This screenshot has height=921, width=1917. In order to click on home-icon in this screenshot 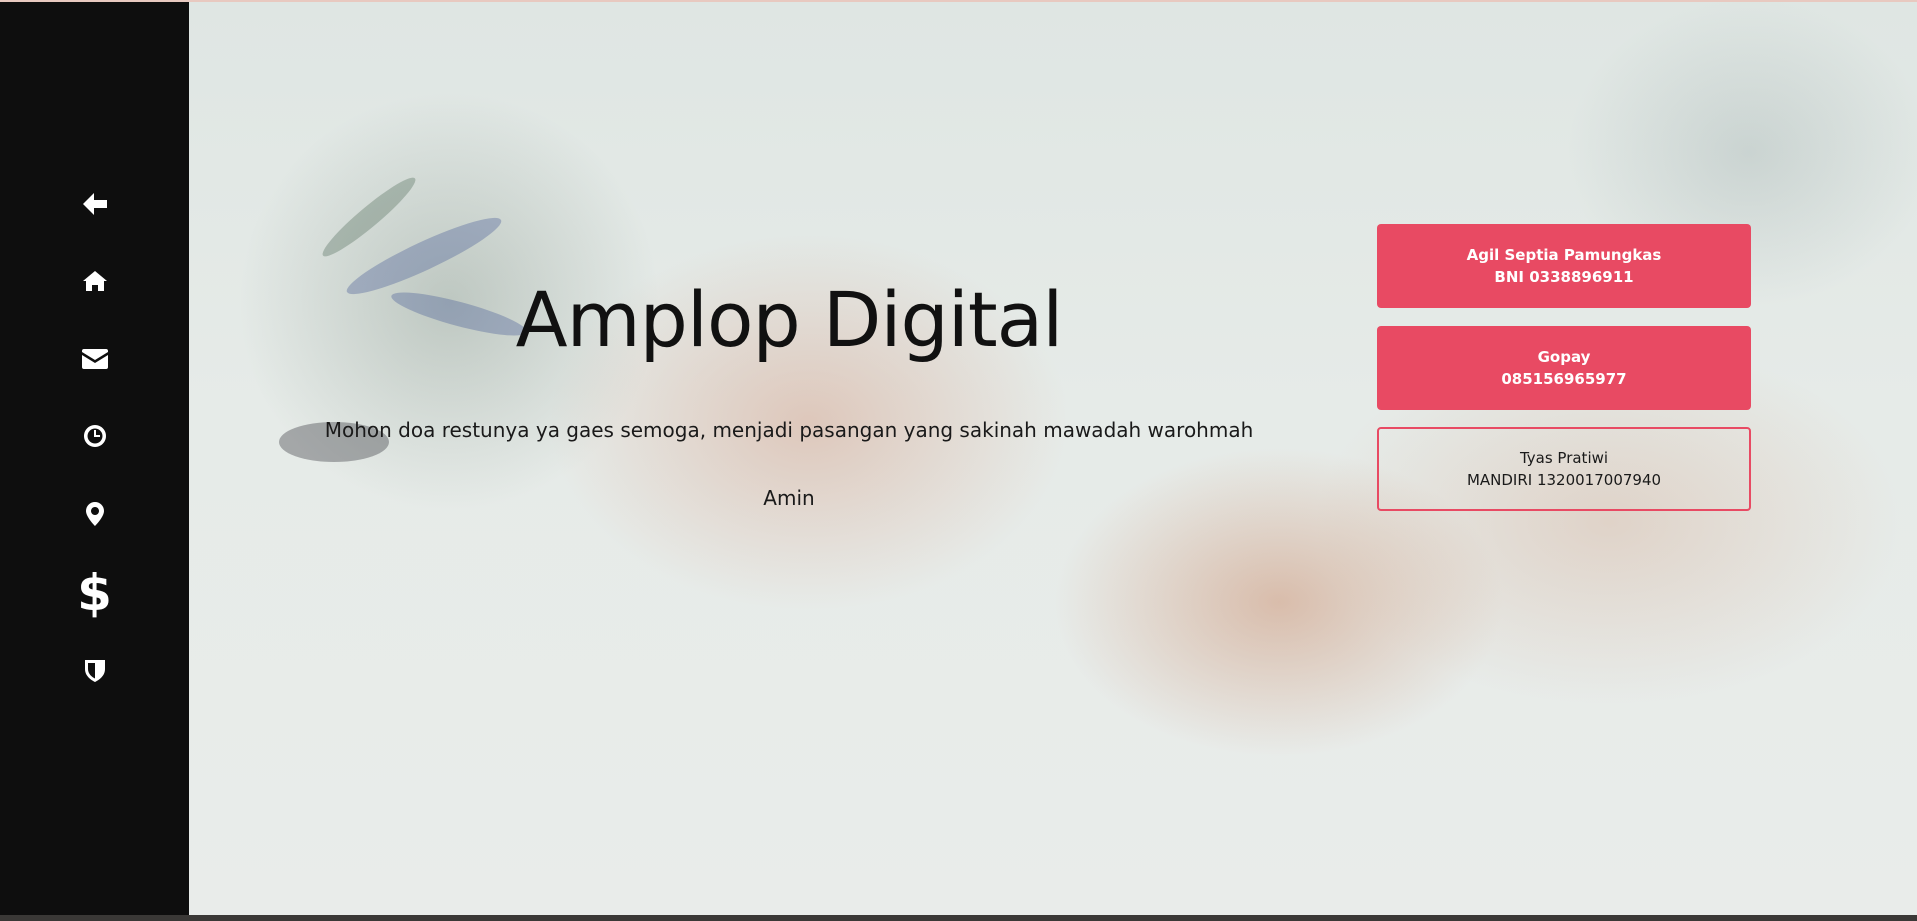, I will do `click(94, 281)`.